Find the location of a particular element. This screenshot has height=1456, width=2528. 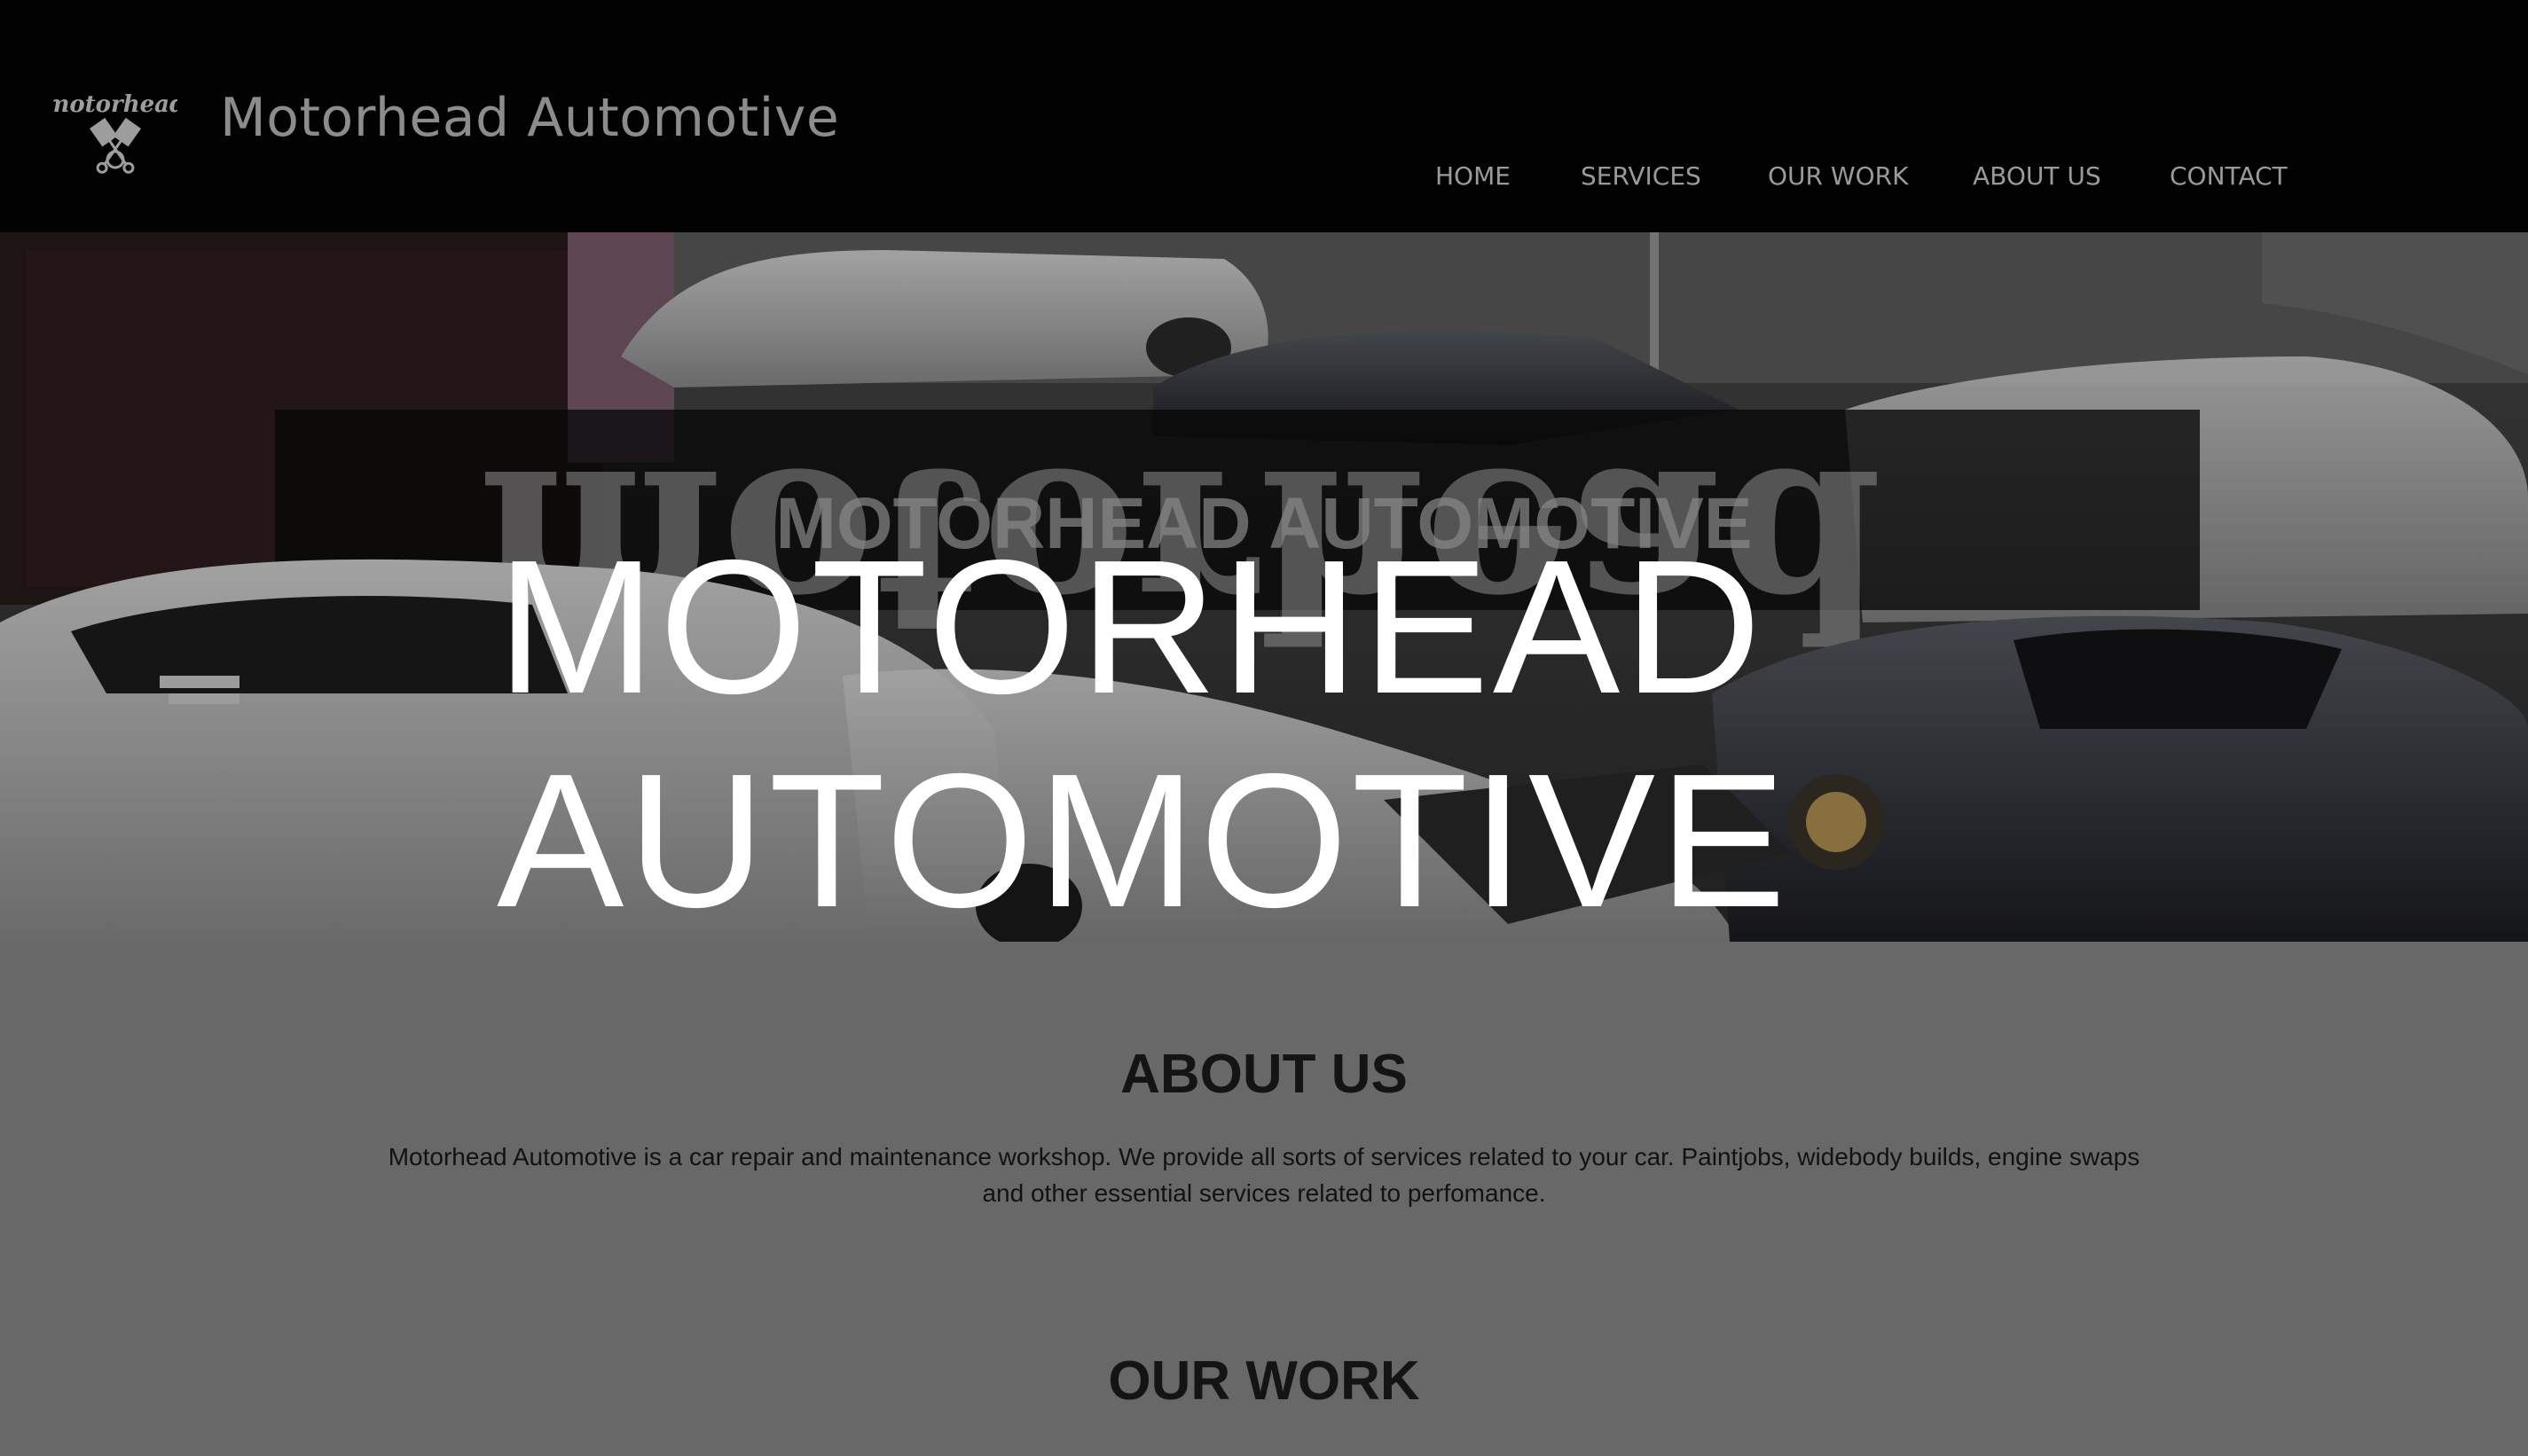

nav-services: SERVICES is located at coordinates (1641, 176).